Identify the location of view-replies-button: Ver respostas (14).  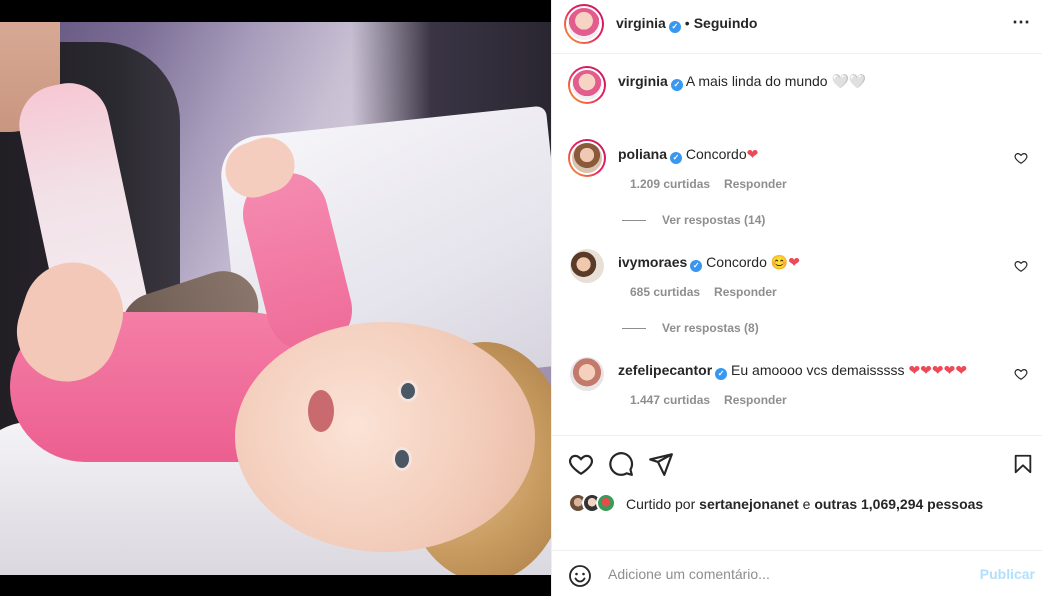
(693, 220).